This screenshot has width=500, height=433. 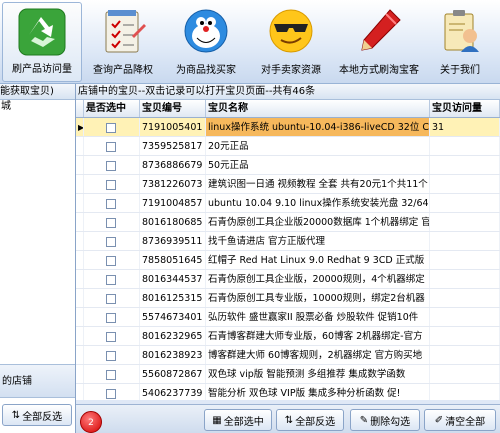 What do you see at coordinates (288, 355) in the screenshot?
I see `table-row: 8016238923 博客群建大师 60博客规则，2机器绑定 官方购买地` at bounding box center [288, 355].